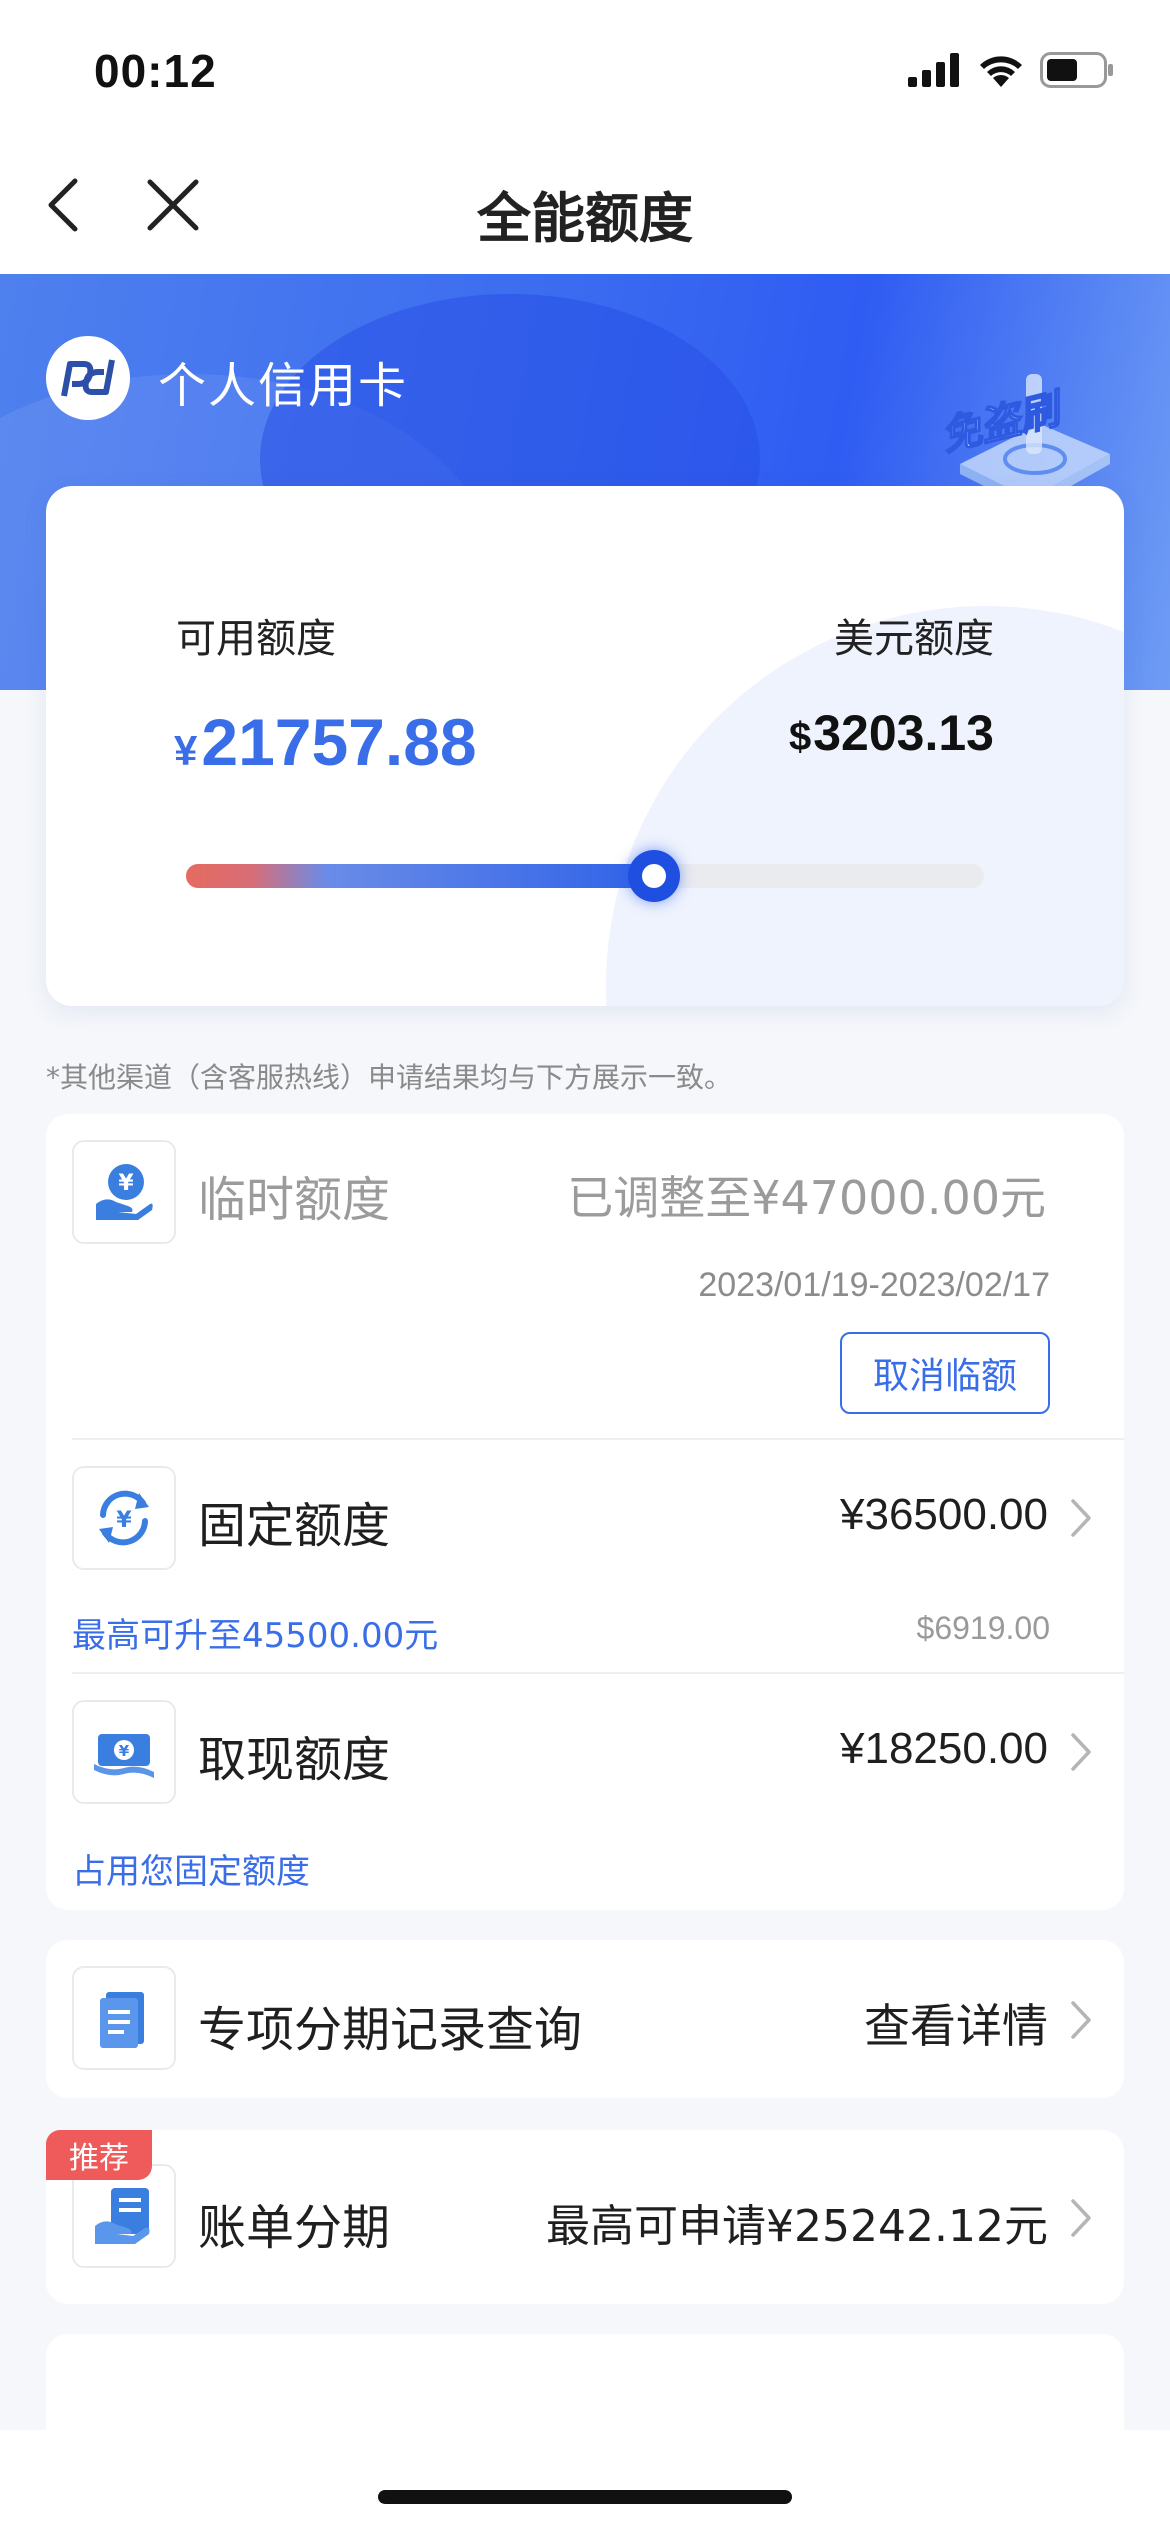  What do you see at coordinates (389, 1077) in the screenshot?
I see `channel-notice: *其他渠道（含客服热线）申请结果均与下方展示一致。` at bounding box center [389, 1077].